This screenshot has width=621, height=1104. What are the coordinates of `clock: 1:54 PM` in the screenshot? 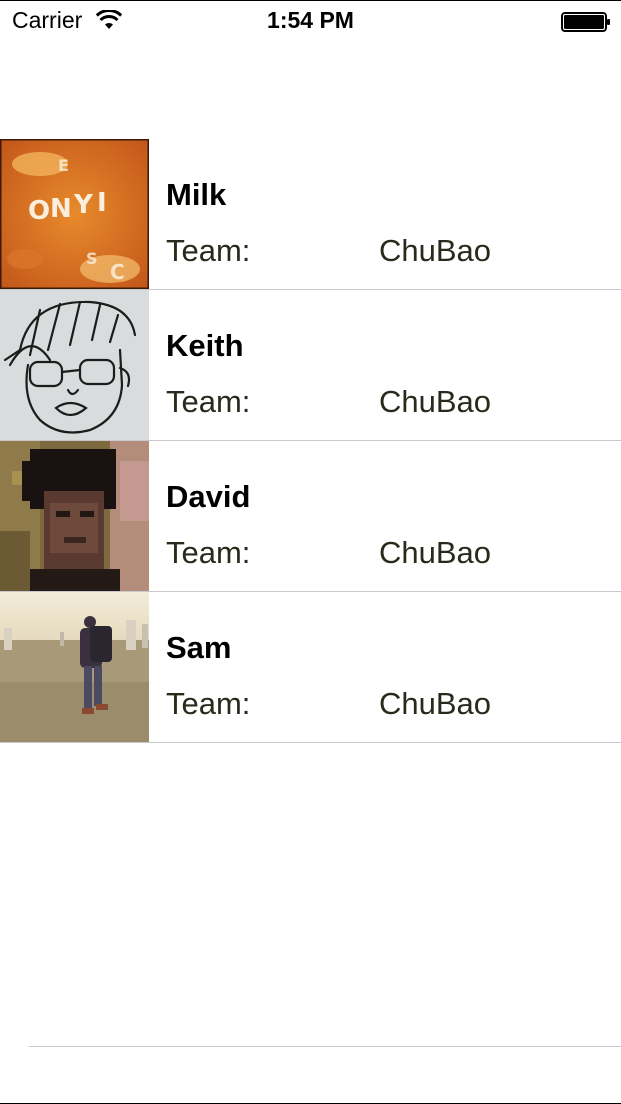 It's located at (310, 20).